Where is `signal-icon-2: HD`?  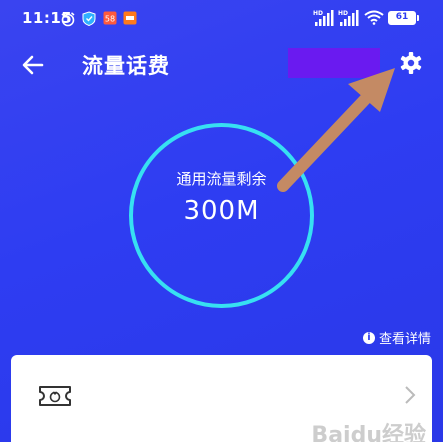 signal-icon-2: HD is located at coordinates (348, 18).